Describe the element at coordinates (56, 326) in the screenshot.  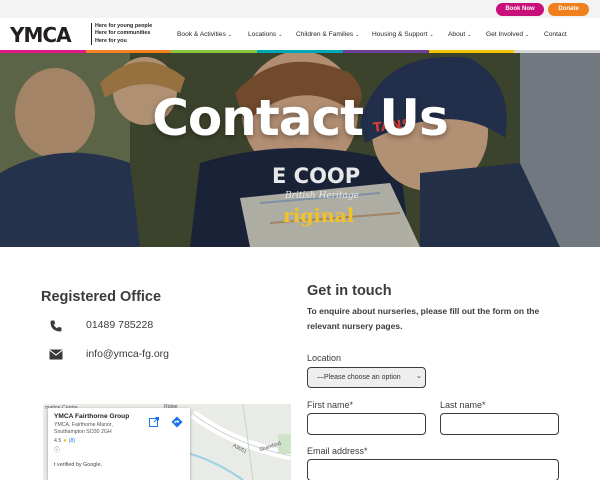
I see `phone-icon` at that location.